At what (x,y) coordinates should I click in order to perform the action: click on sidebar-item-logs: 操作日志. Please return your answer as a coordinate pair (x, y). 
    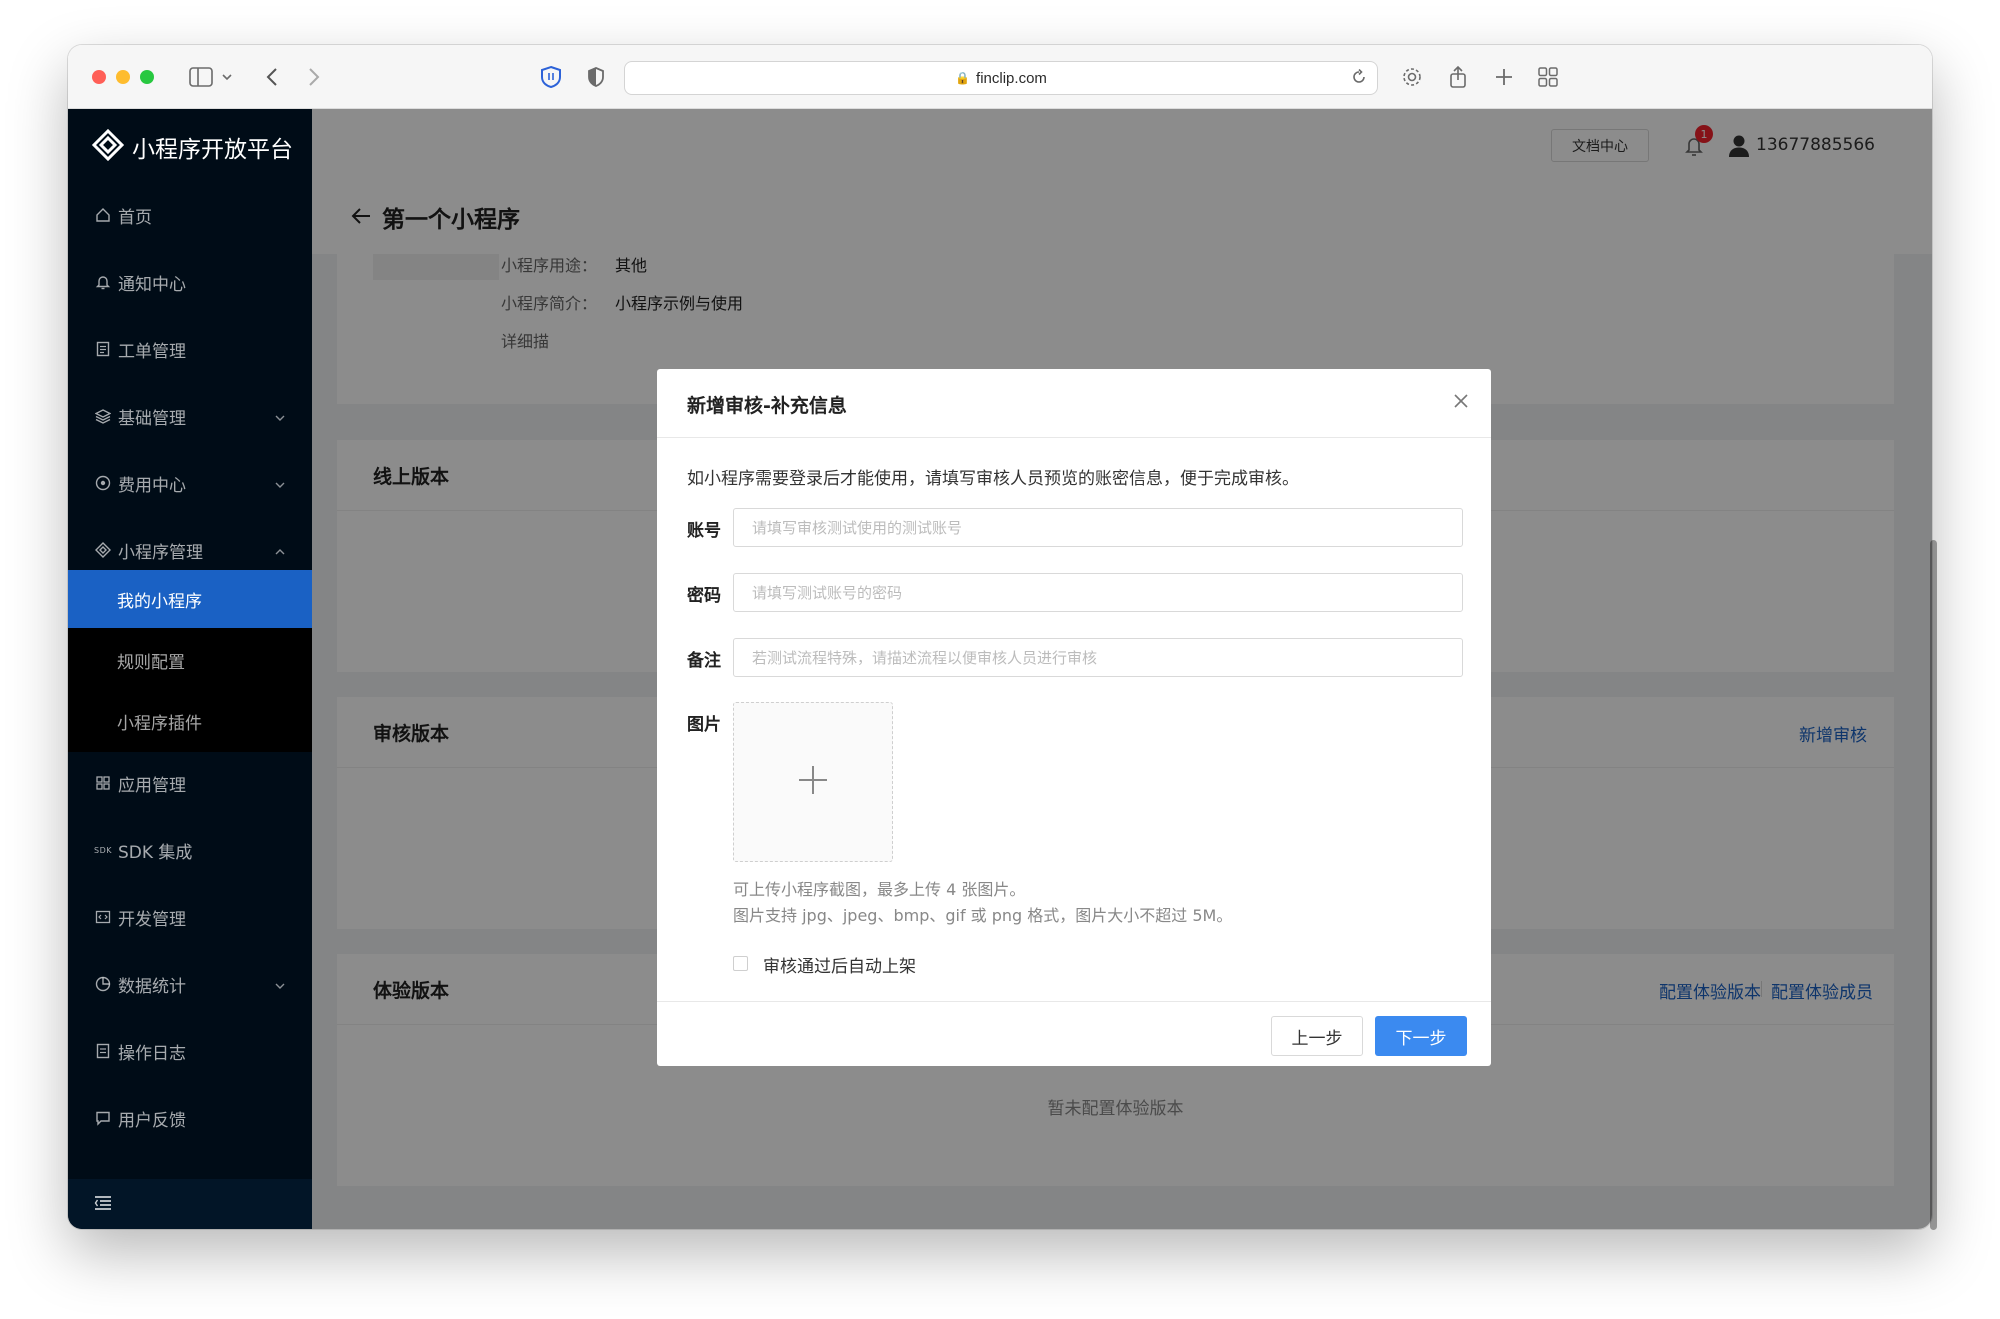
    Looking at the image, I should click on (190, 1051).